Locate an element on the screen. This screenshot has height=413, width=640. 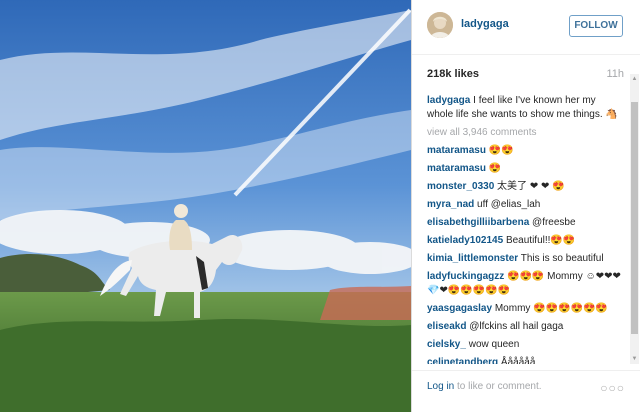
post-footer: Log in to like or comment. ○○○ is located at coordinates (526, 391).